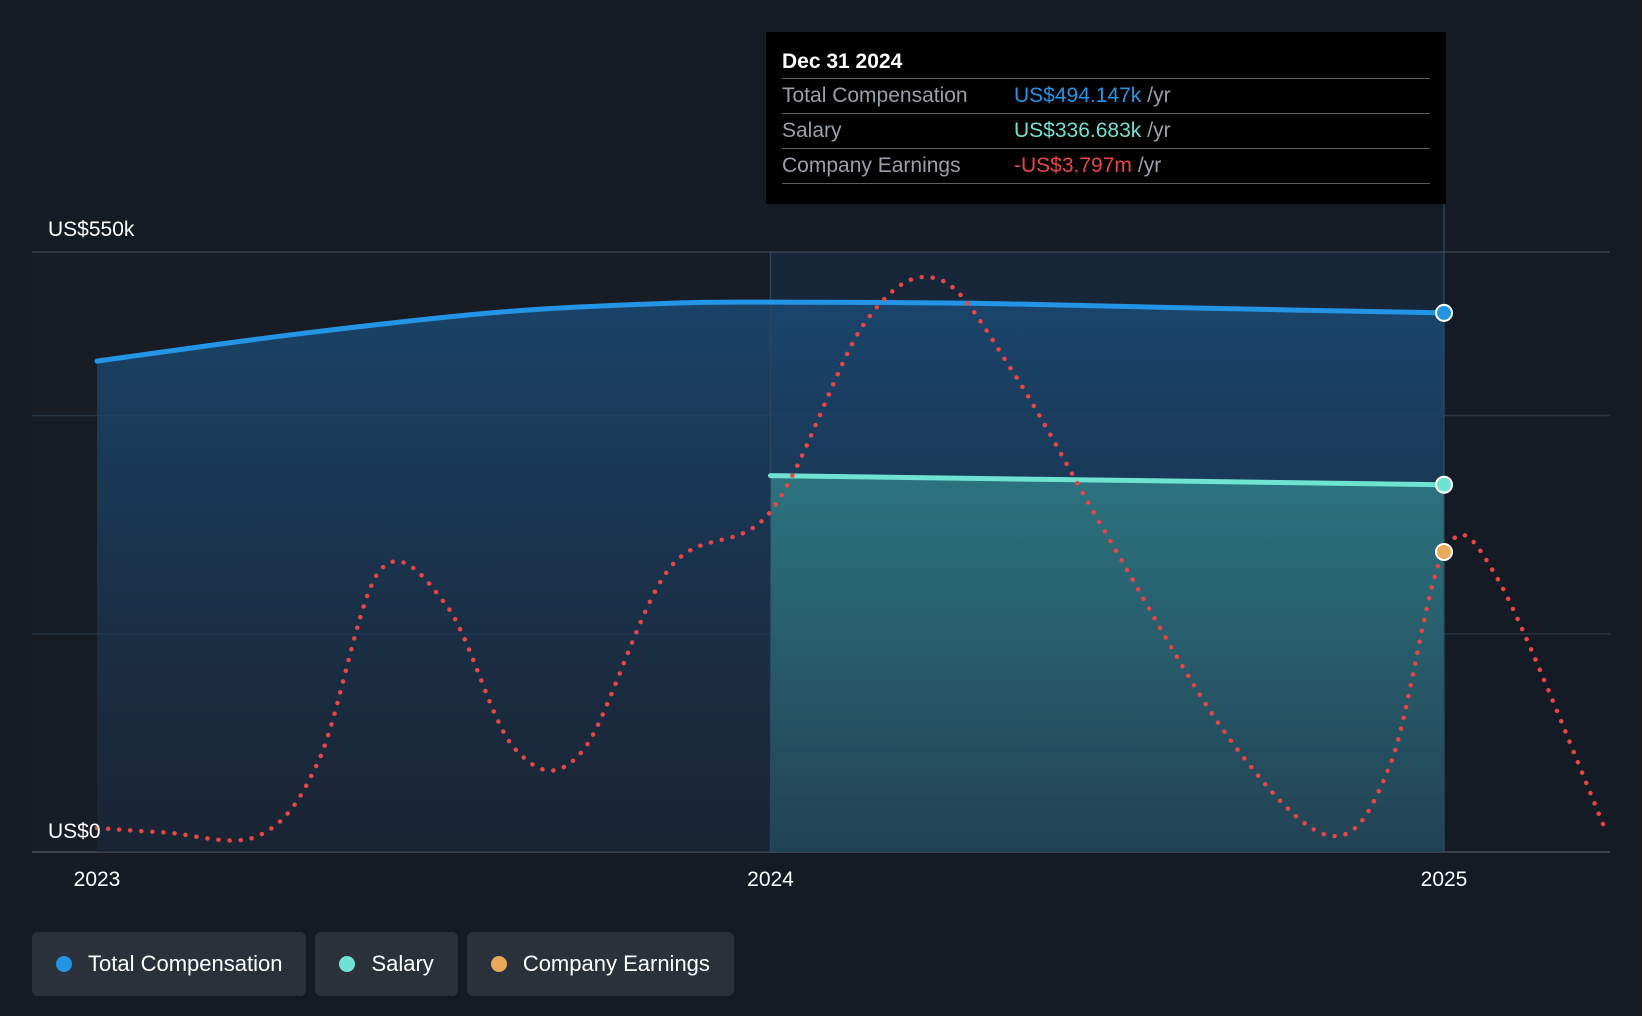  Describe the element at coordinates (616, 963) in the screenshot. I see `legend-label: Company Earnings` at that location.